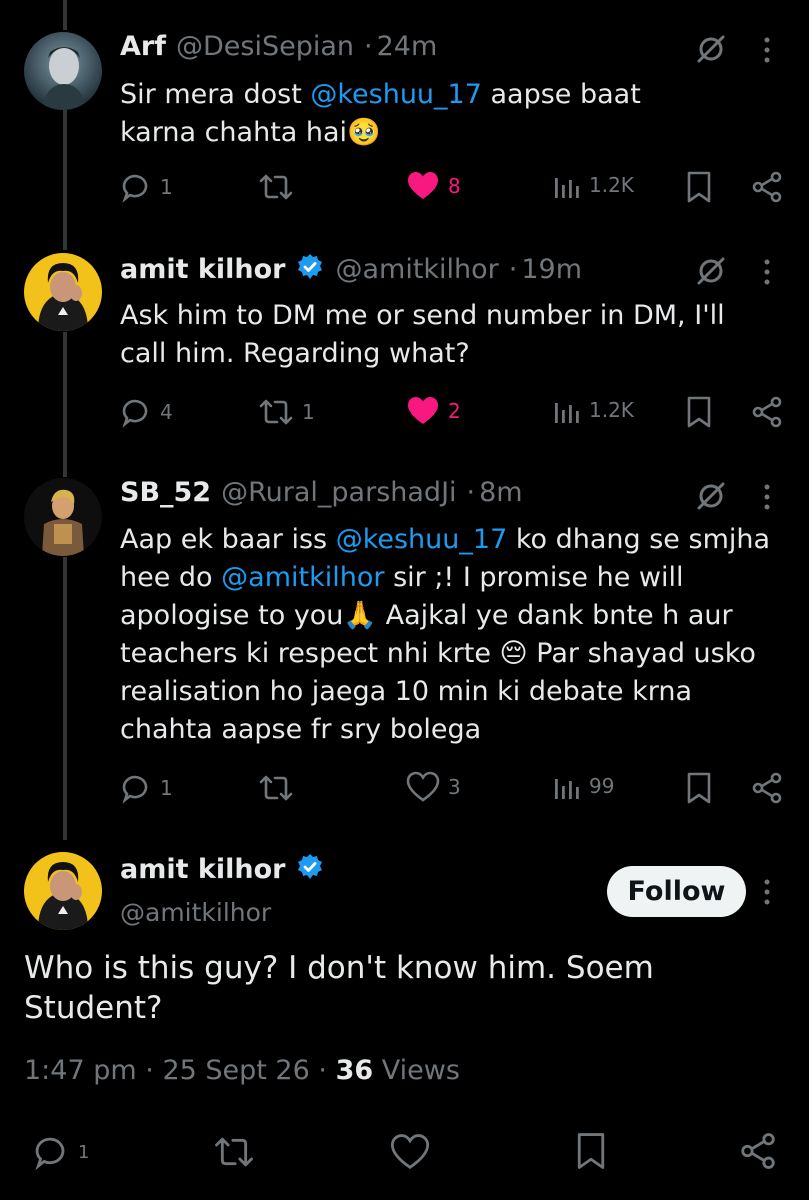  Describe the element at coordinates (165, 492) in the screenshot. I see `display-name: SB_52` at that location.